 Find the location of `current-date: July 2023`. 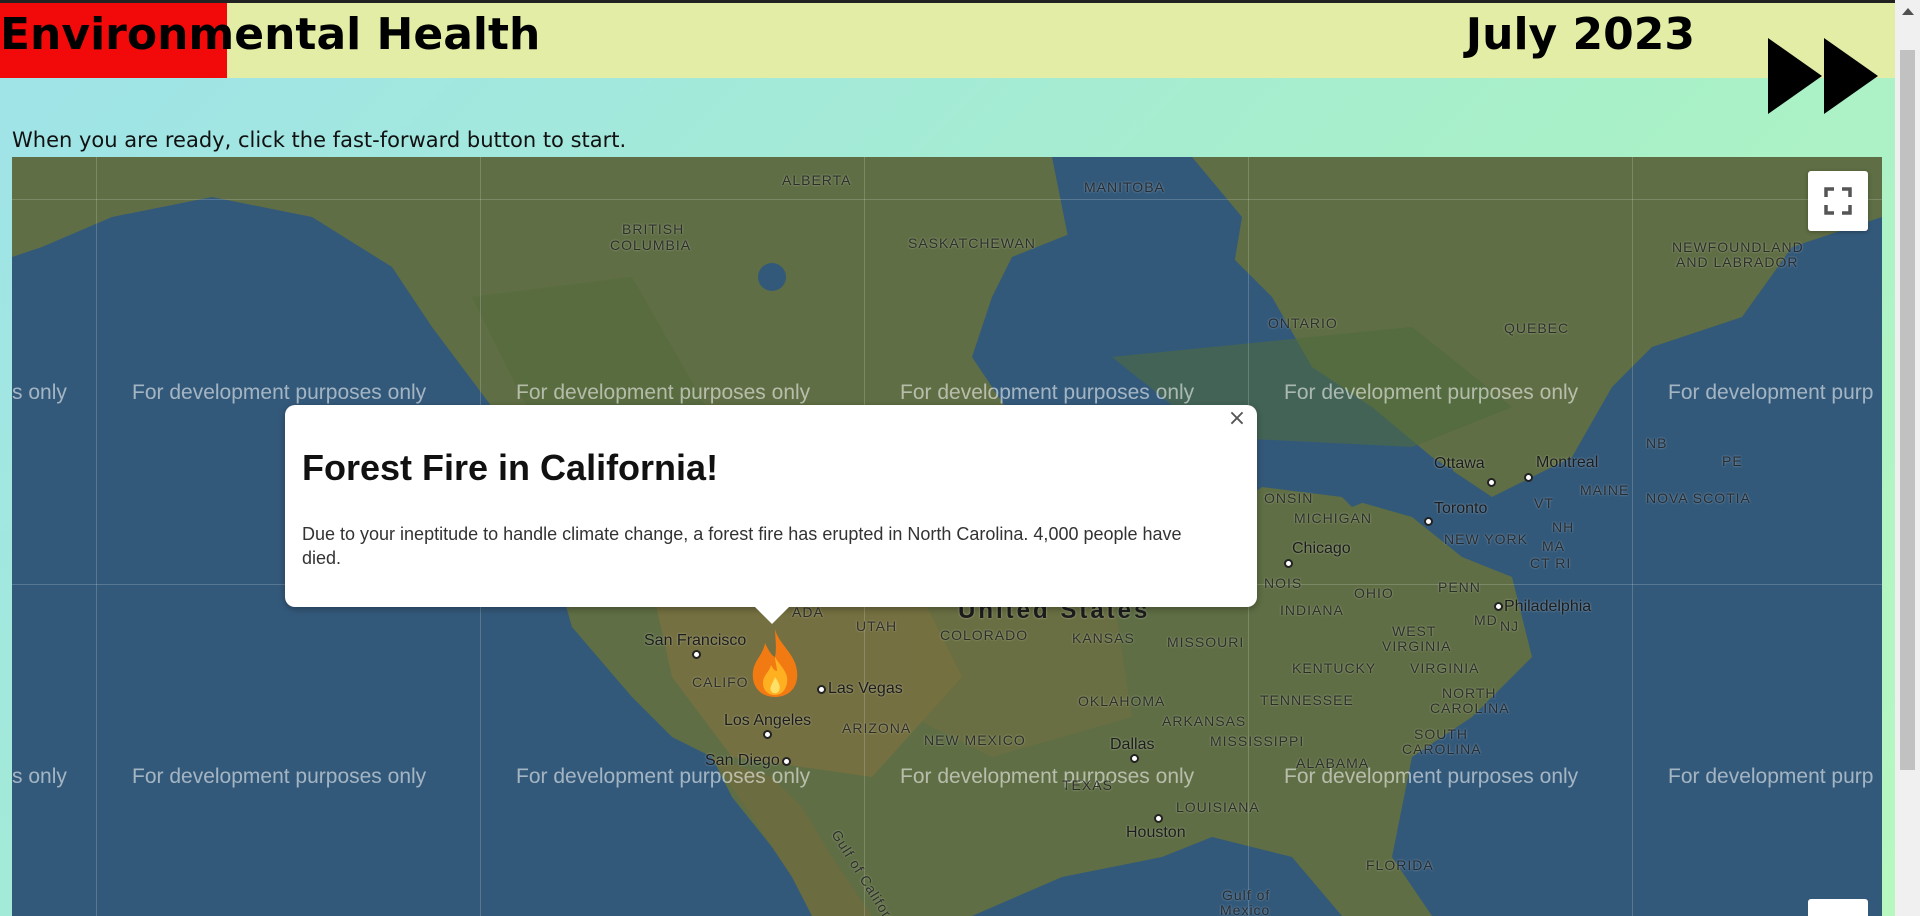

current-date: July 2023 is located at coordinates (1580, 34).